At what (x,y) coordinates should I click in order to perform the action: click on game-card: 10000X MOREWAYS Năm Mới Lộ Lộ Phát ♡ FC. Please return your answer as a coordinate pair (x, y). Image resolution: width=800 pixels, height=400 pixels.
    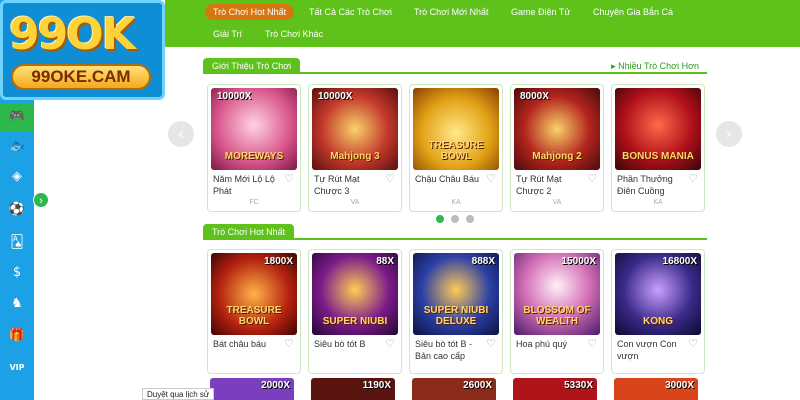
    Looking at the image, I should click on (254, 148).